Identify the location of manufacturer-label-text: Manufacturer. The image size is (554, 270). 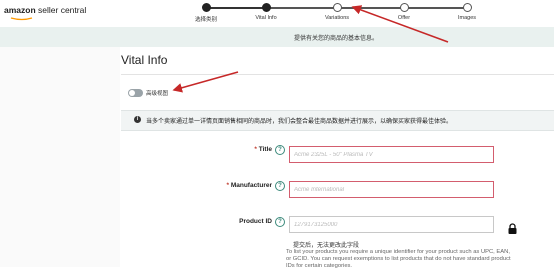
(251, 185).